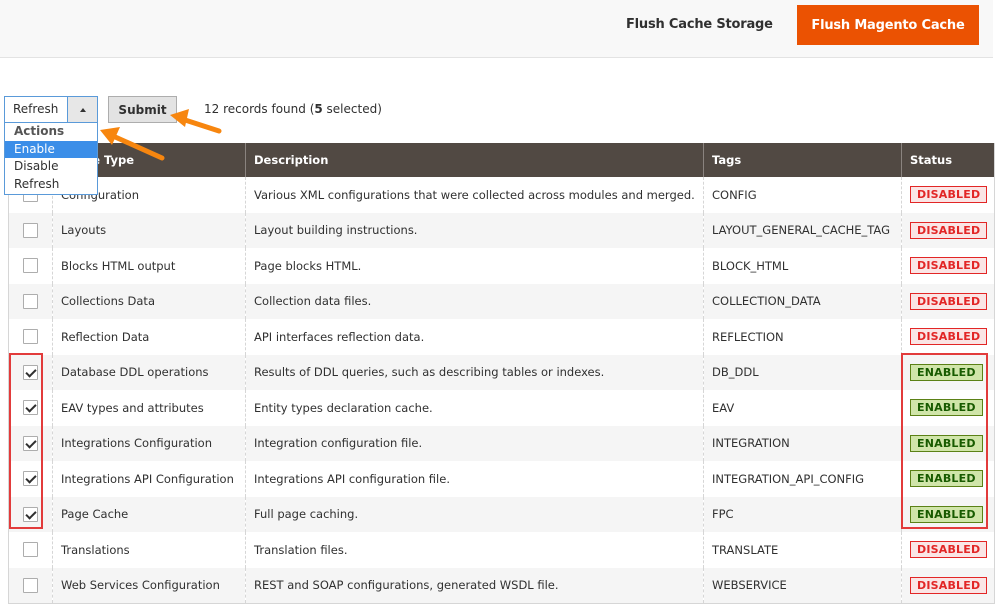 The image size is (1000, 608). Describe the element at coordinates (318, 109) in the screenshot. I see `selected-count: 5` at that location.